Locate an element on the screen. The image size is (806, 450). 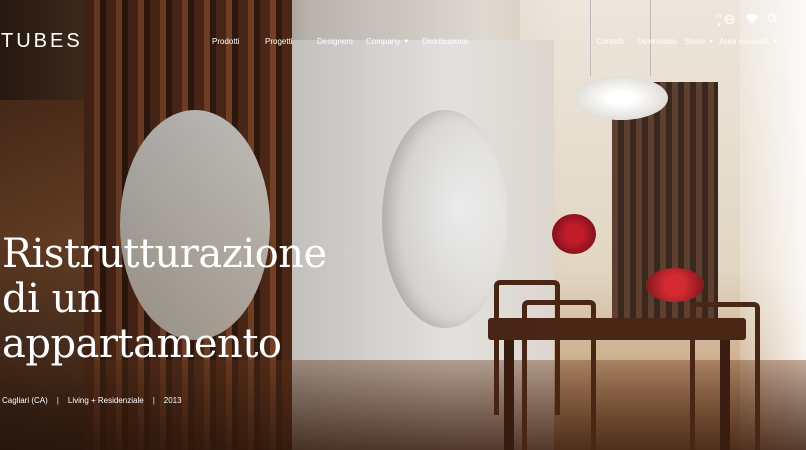
nav-item-contatti: Contatti is located at coordinates (616, 41).